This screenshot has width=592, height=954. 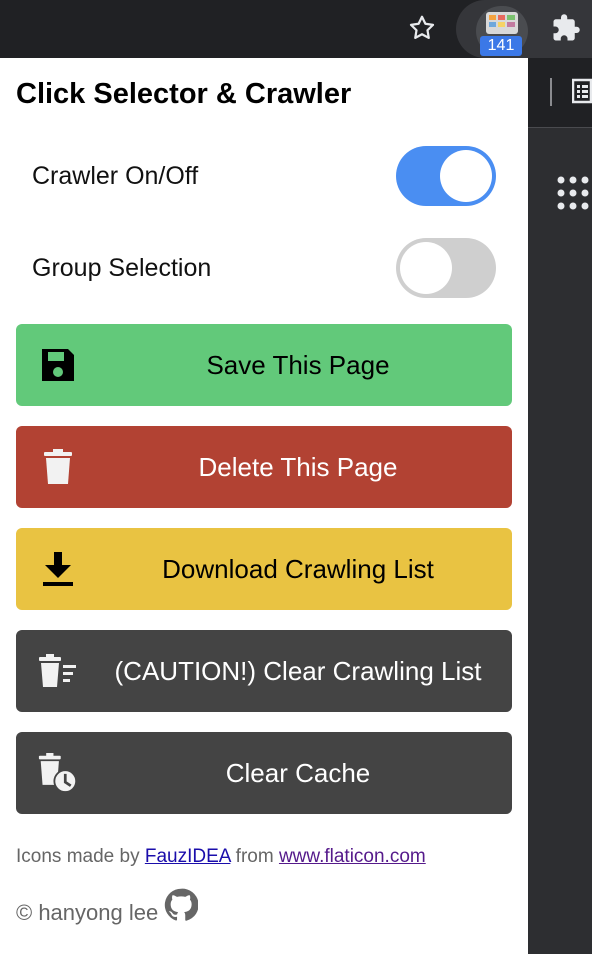 What do you see at coordinates (296, 29) in the screenshot?
I see `browser-toolbar: 141` at bounding box center [296, 29].